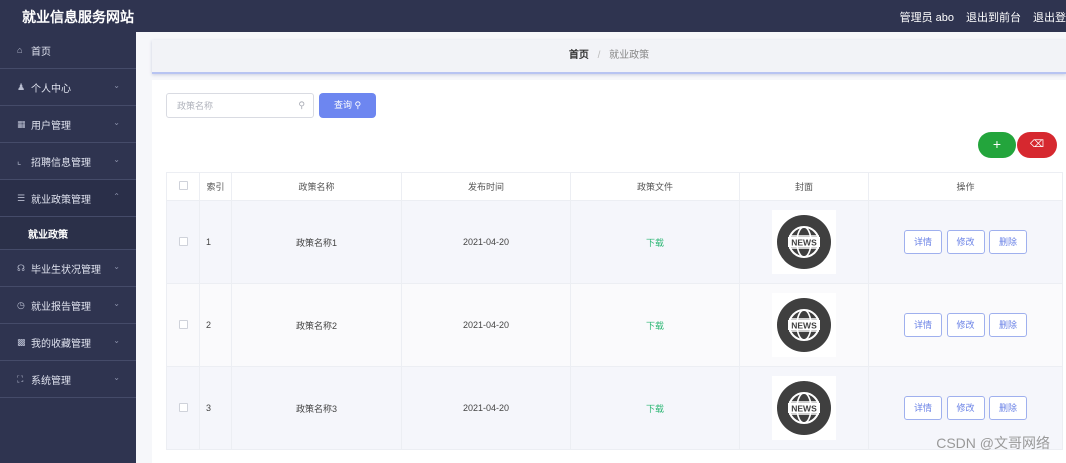  Describe the element at coordinates (316, 408) in the screenshot. I see `row-policy-name: 政策名称3` at that location.